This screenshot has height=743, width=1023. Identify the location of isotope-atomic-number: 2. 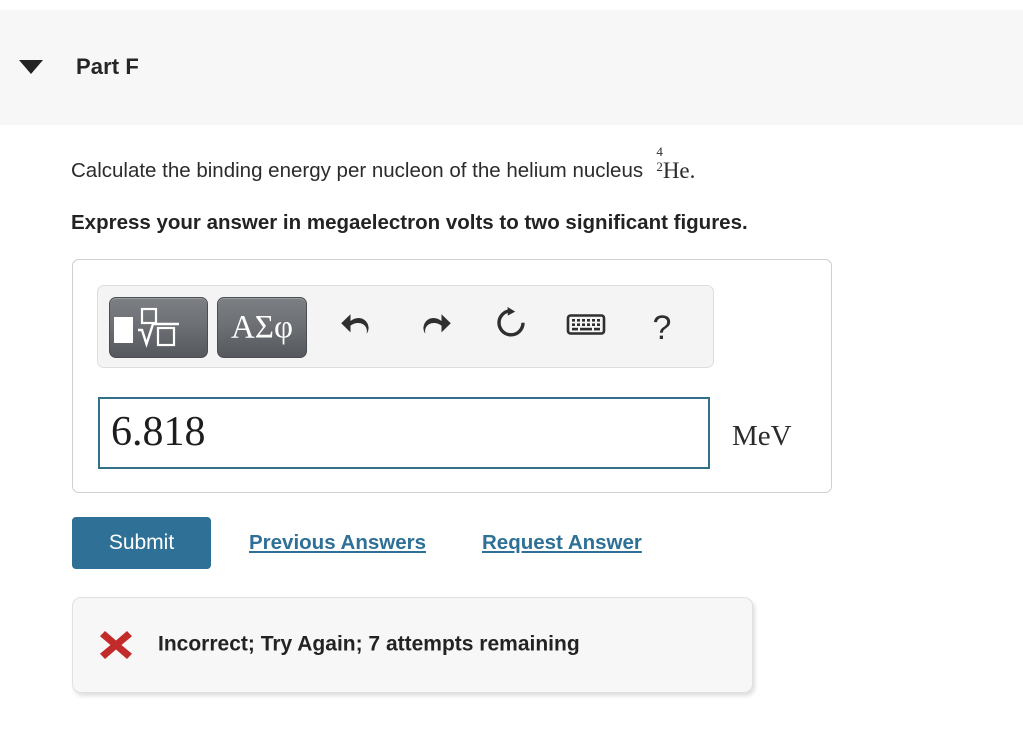
(659, 166).